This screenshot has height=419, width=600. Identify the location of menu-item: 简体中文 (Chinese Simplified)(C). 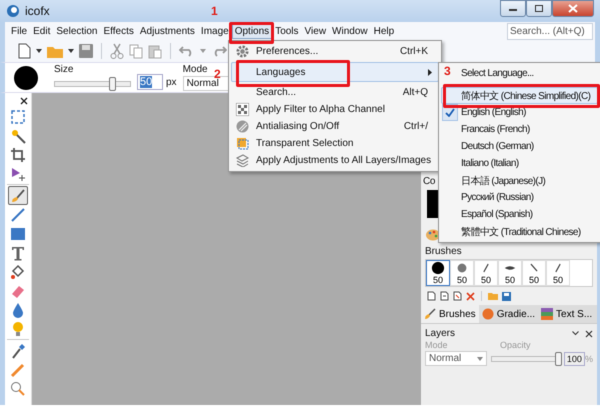
(519, 95).